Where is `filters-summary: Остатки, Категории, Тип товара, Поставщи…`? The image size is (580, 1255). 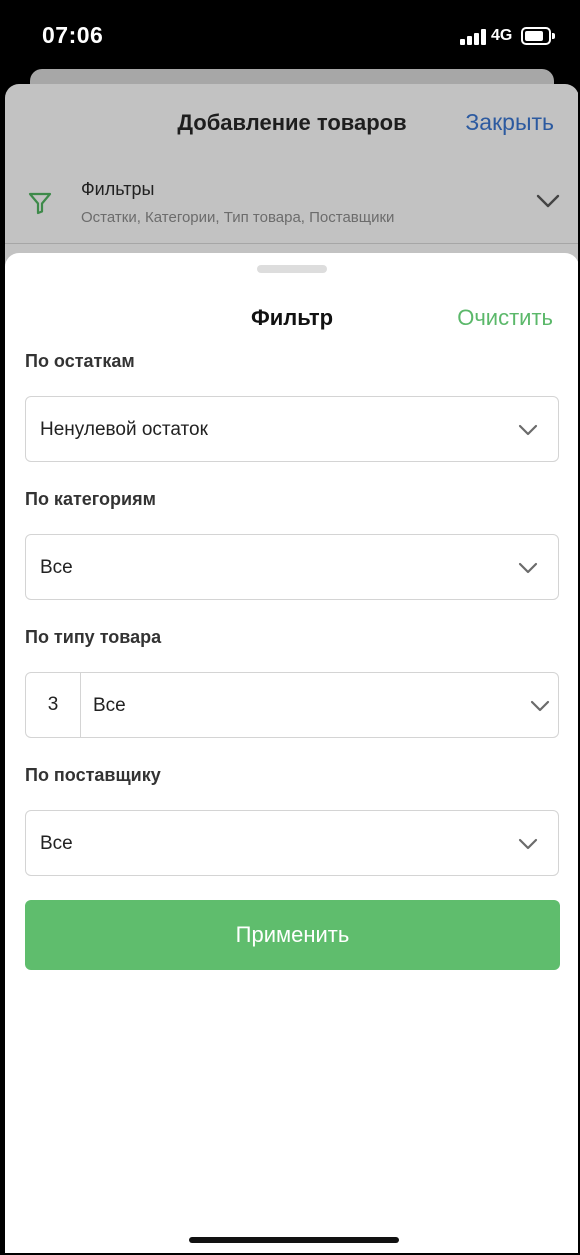
filters-summary: Остатки, Категории, Тип товара, Поставщи… is located at coordinates (238, 217).